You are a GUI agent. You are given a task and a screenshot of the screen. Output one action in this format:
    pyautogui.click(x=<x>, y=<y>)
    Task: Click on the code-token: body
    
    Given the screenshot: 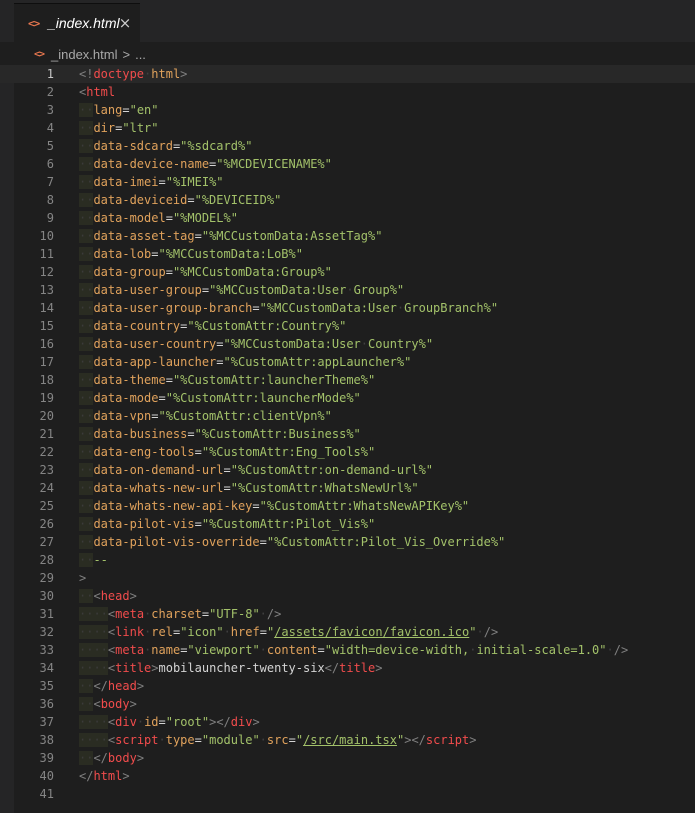 What is the action you would take?
    pyautogui.click(x=122, y=758)
    